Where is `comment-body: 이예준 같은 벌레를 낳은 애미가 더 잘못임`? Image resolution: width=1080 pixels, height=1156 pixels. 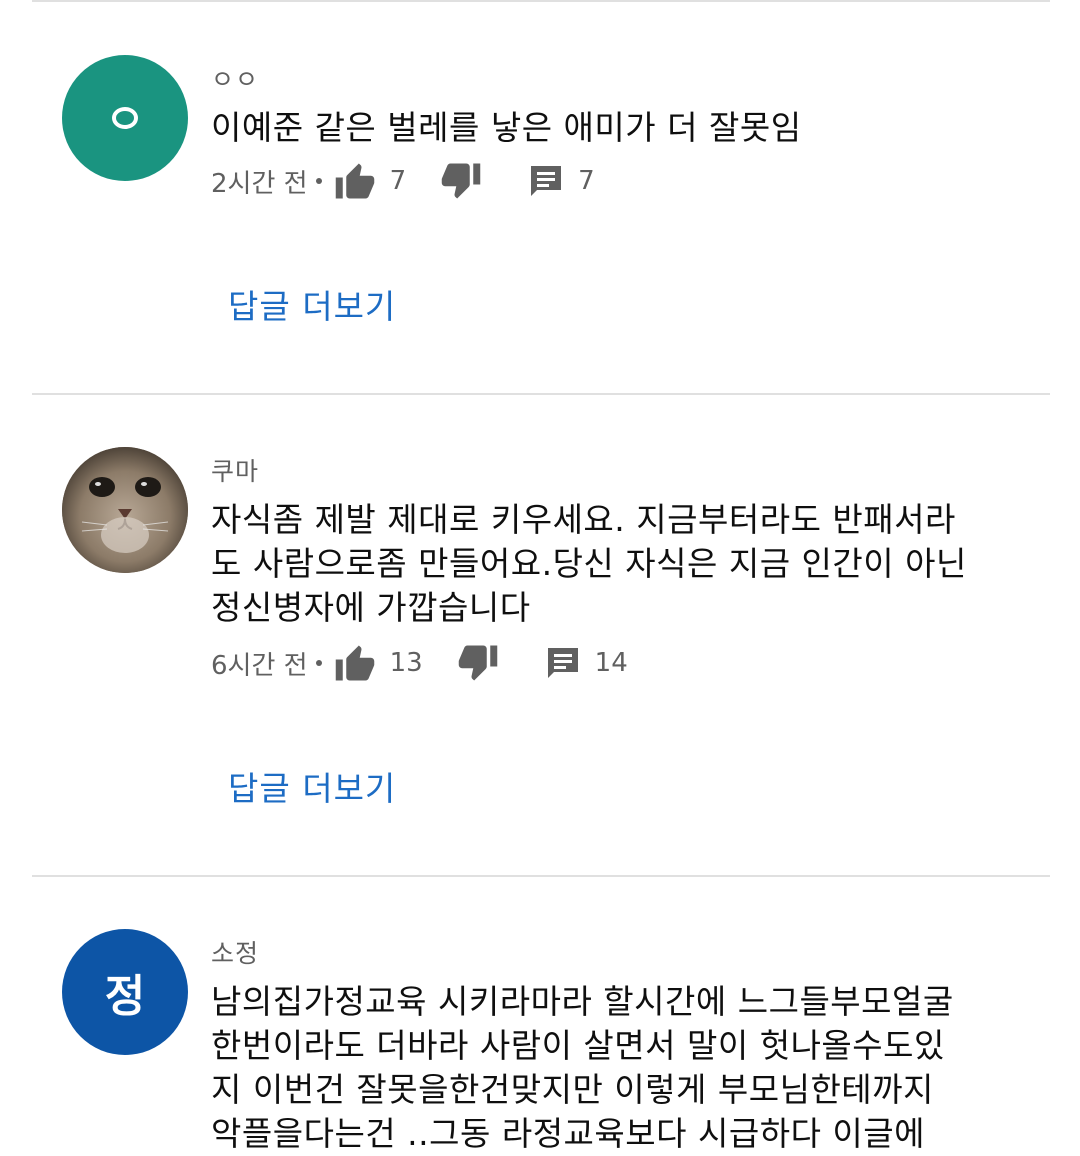
comment-body: 이예준 같은 벌레를 낳은 애미가 더 잘못임 is located at coordinates (506, 127).